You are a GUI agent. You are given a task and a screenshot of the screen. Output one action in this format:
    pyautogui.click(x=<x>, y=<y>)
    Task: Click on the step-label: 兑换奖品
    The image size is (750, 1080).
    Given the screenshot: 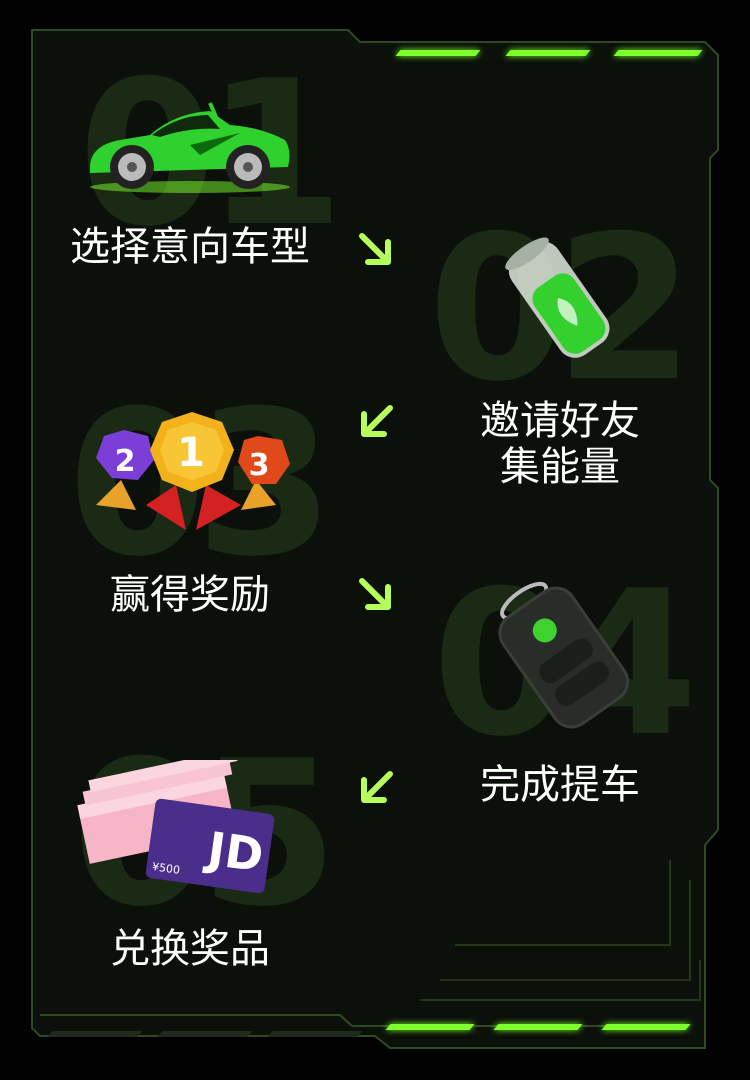 What is the action you would take?
    pyautogui.click(x=190, y=949)
    